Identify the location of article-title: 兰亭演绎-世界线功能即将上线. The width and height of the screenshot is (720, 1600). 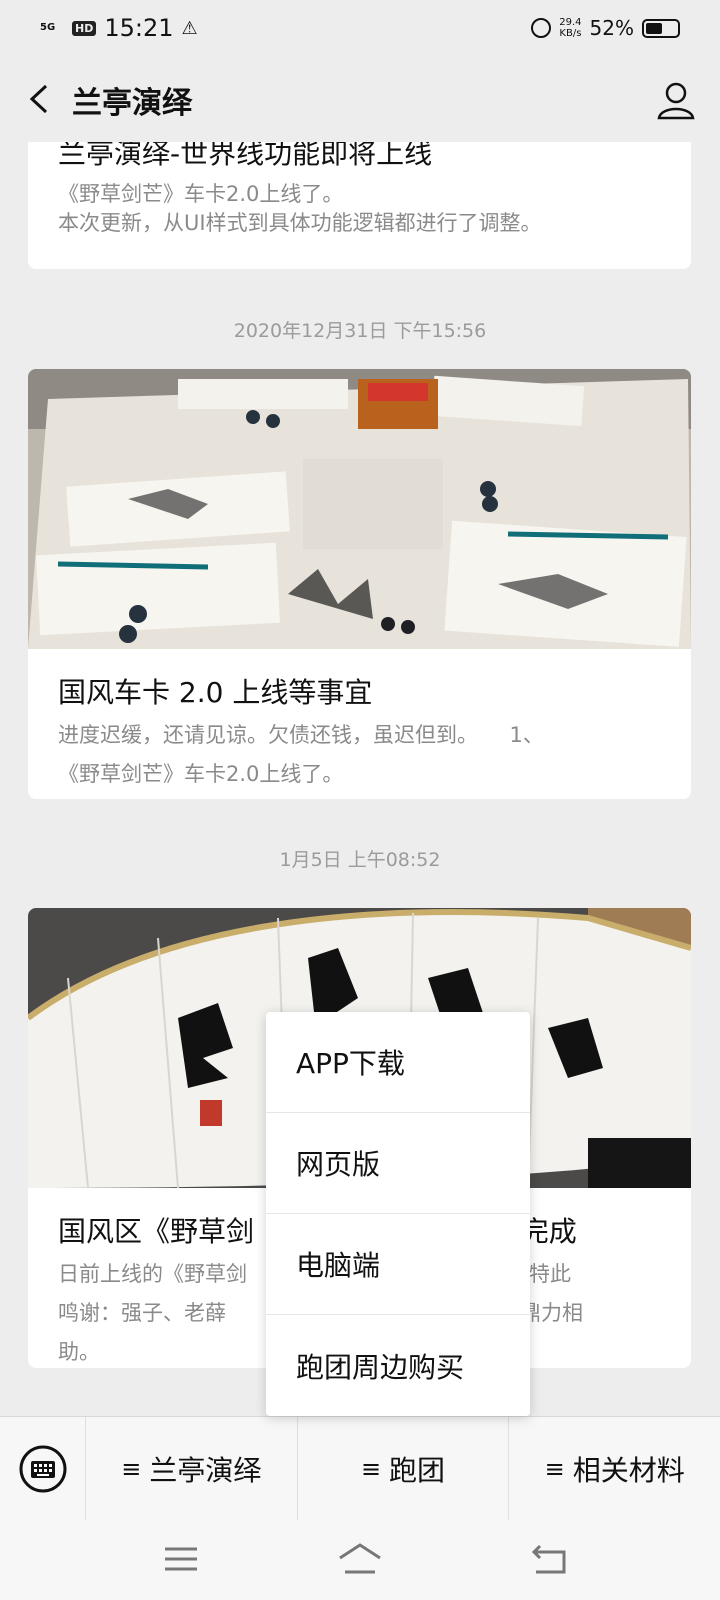
(245, 156).